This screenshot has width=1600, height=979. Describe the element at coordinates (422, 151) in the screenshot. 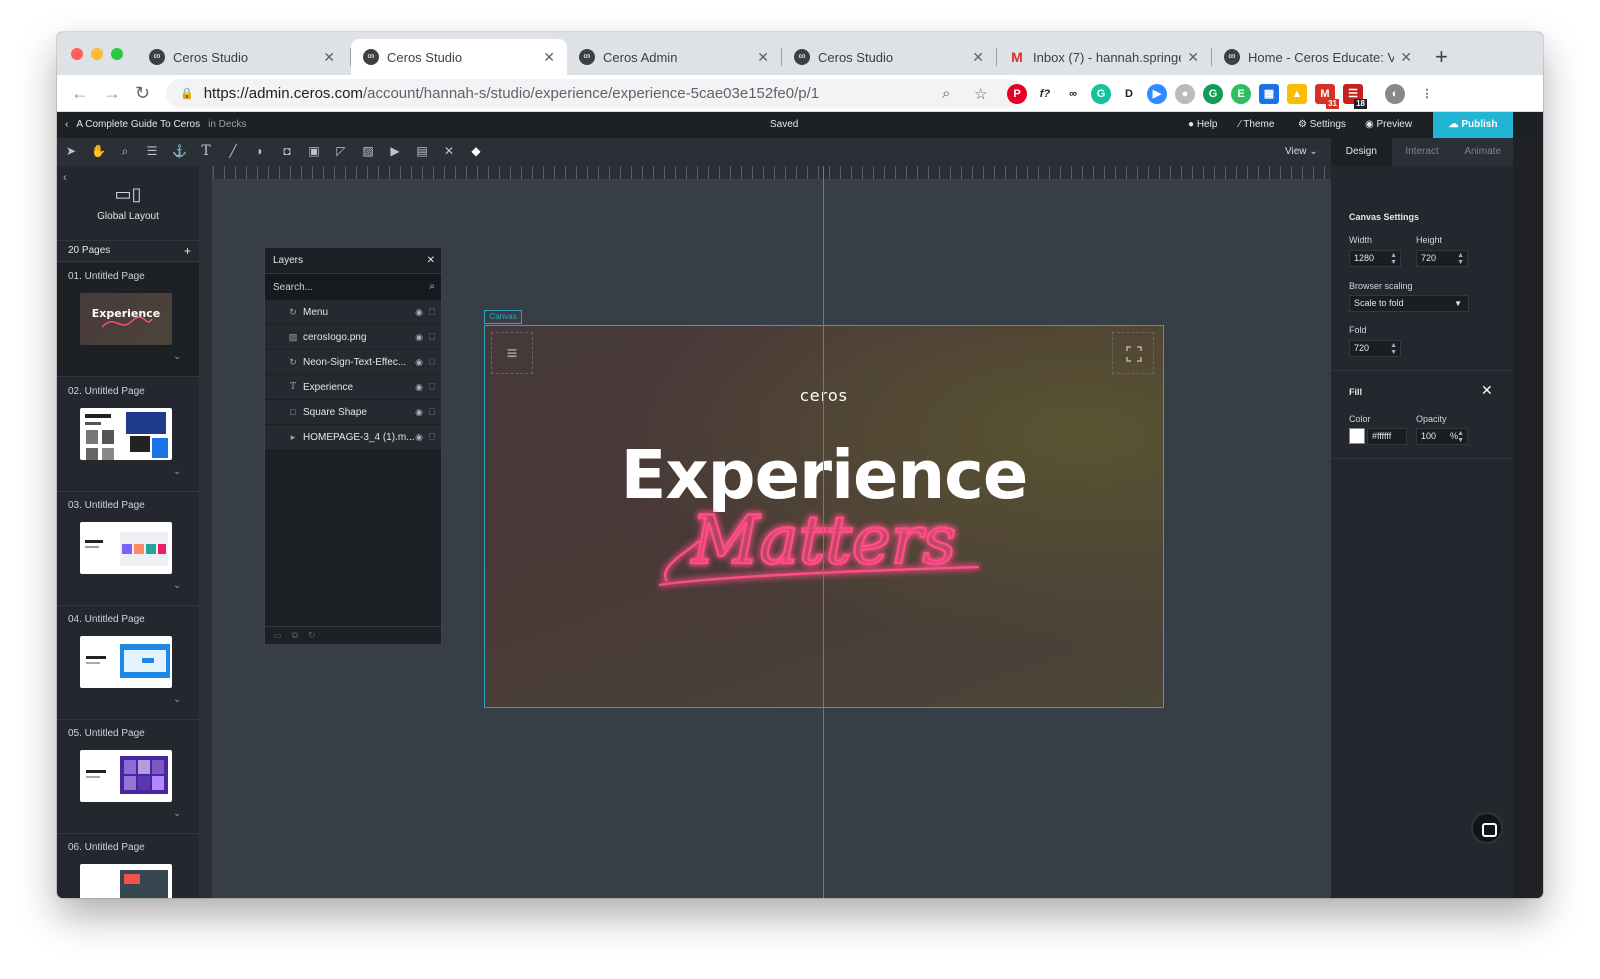

I see `embed-tool-icon: ▤` at that location.